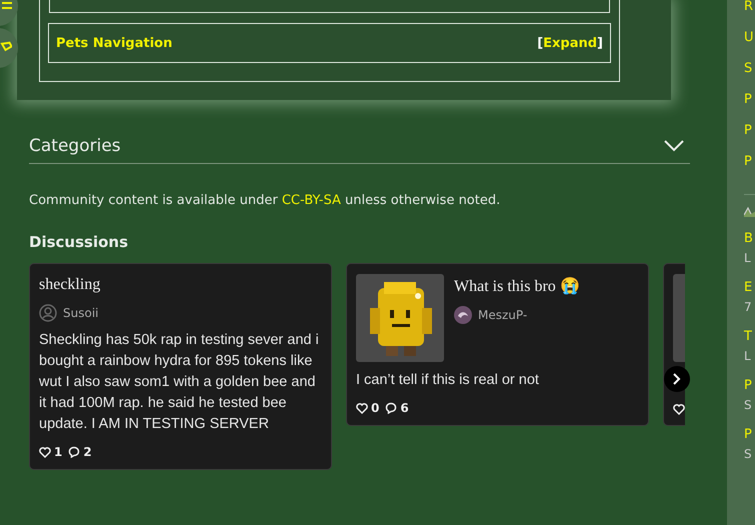 This screenshot has width=755, height=525. What do you see at coordinates (58, 452) in the screenshot?
I see `like-count: 1` at bounding box center [58, 452].